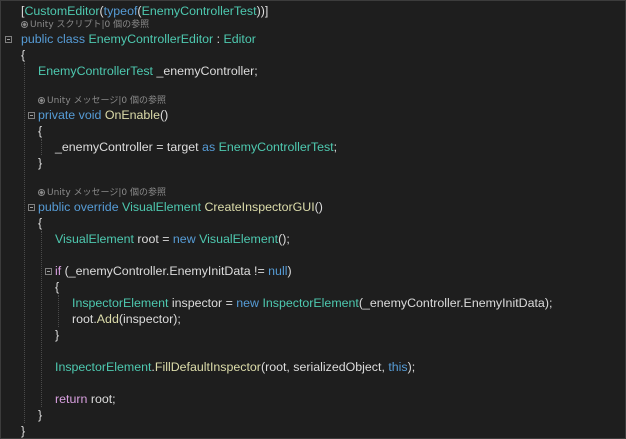 Image resolution: width=626 pixels, height=439 pixels. I want to click on code-token-keyword: class, so click(71, 39).